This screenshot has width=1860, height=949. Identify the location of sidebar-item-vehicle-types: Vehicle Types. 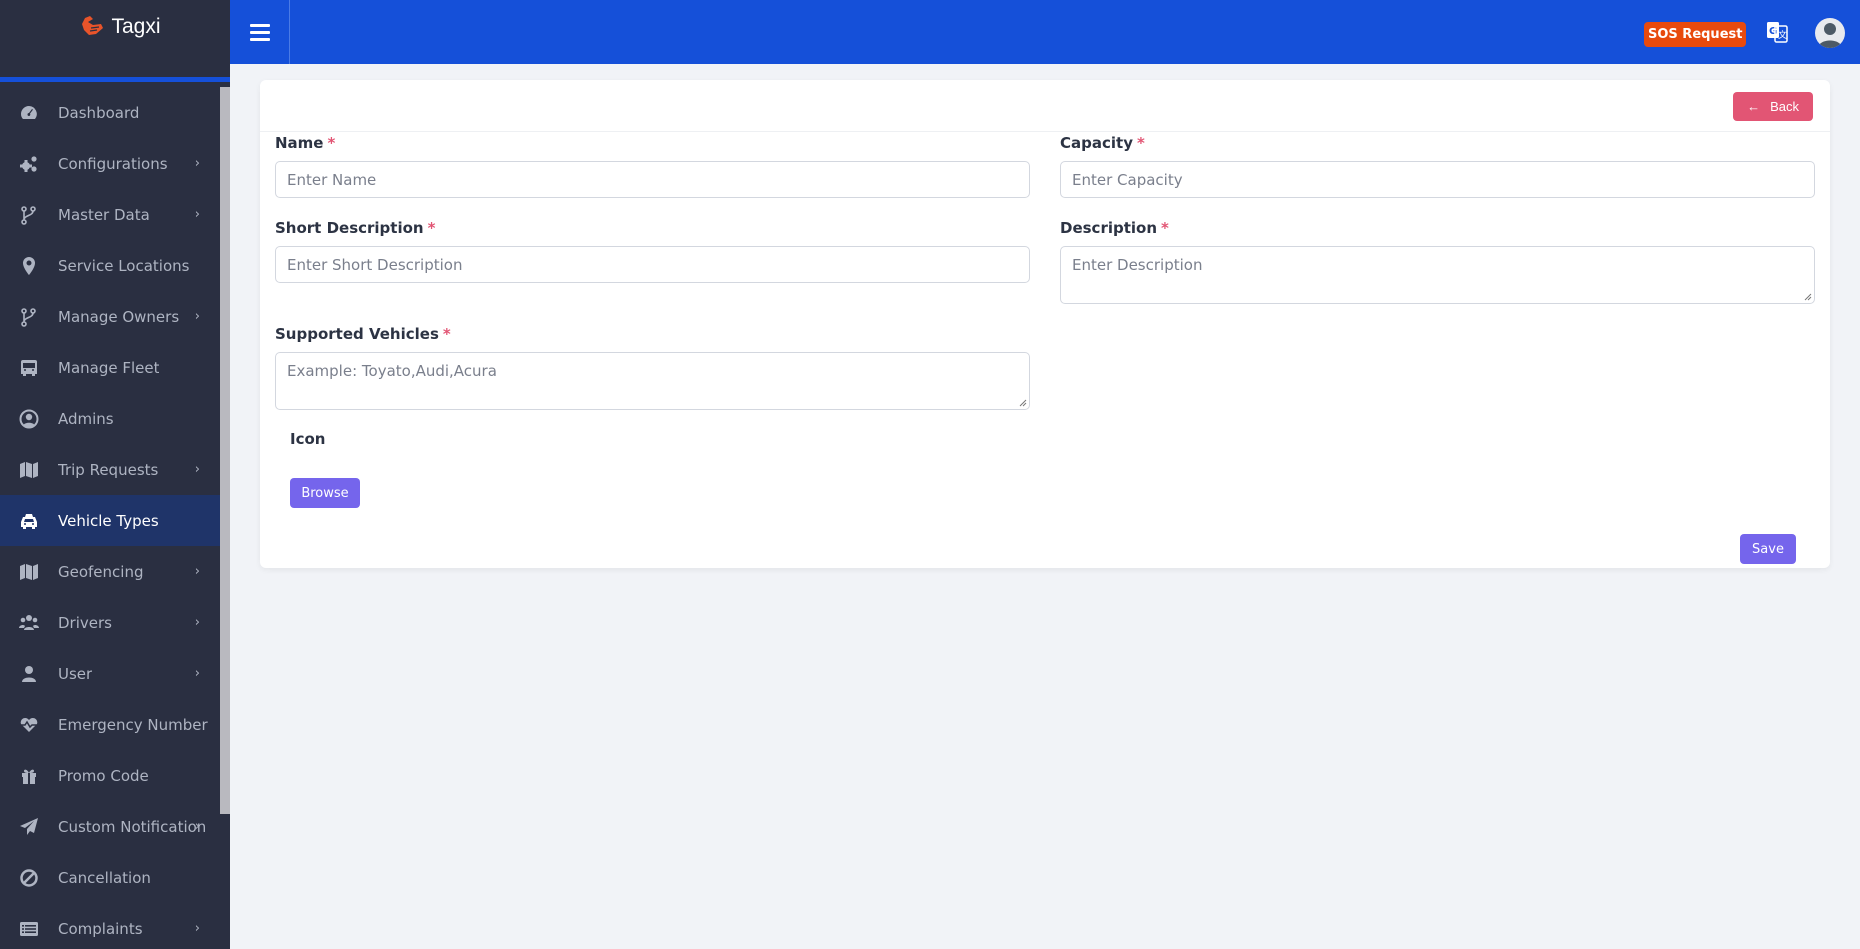
(110, 520).